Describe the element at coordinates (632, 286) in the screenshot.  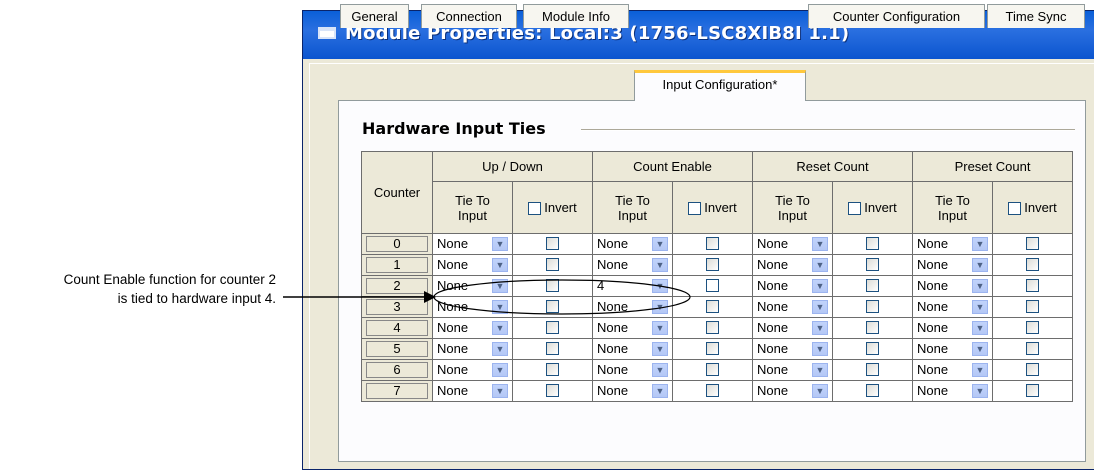
I see `tie-to-input-dropdown: 4 ▼` at that location.